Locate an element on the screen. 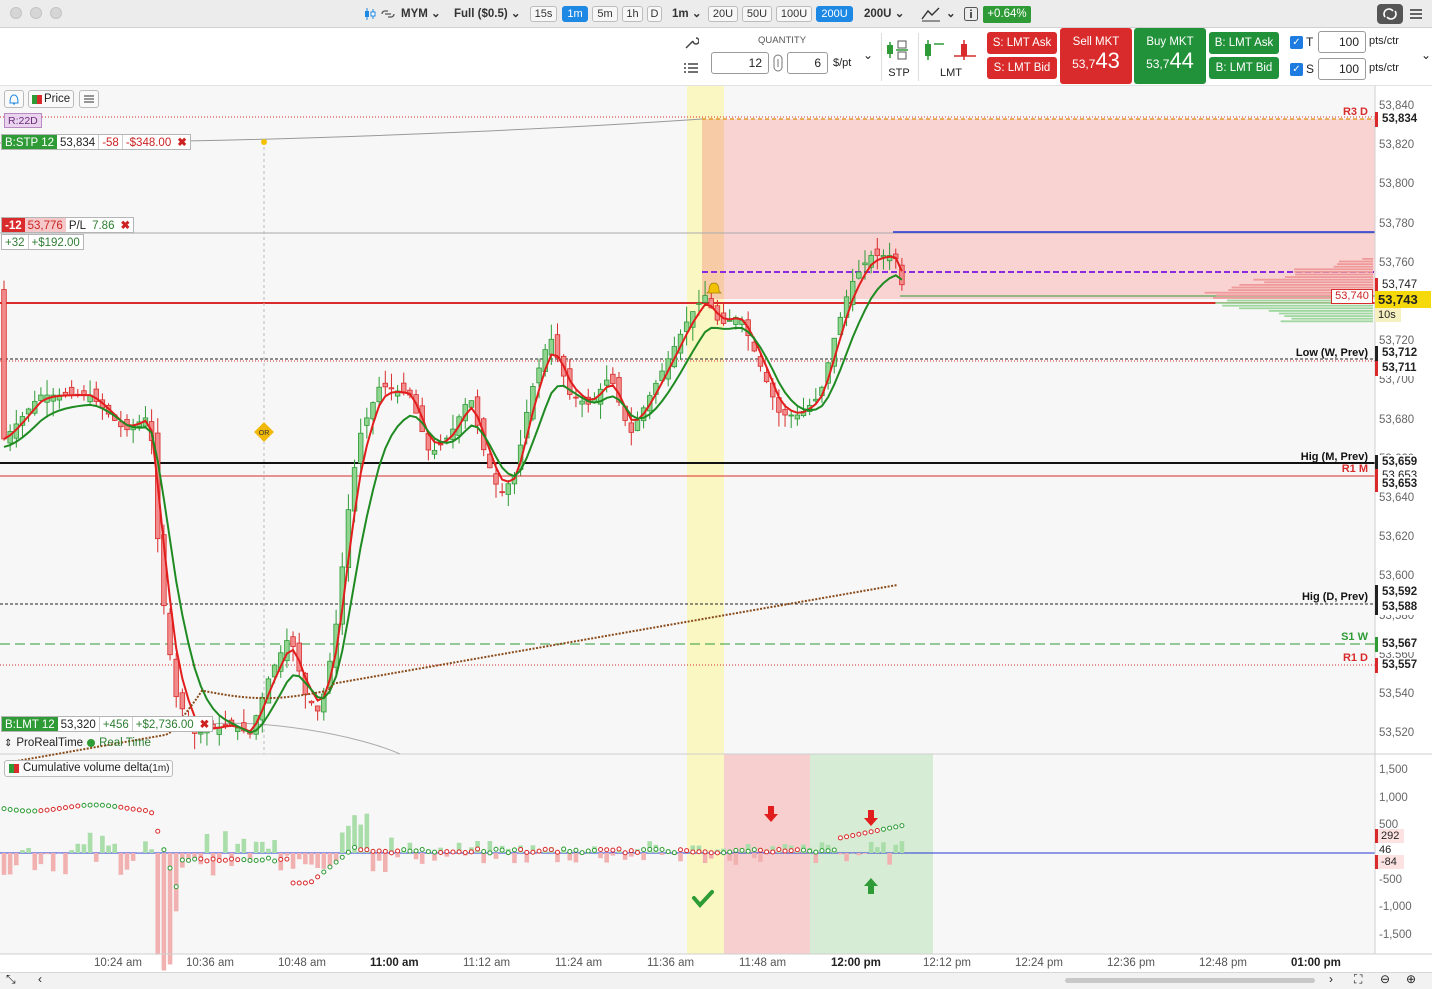 The image size is (1432, 989). list-icon is located at coordinates (691, 68).